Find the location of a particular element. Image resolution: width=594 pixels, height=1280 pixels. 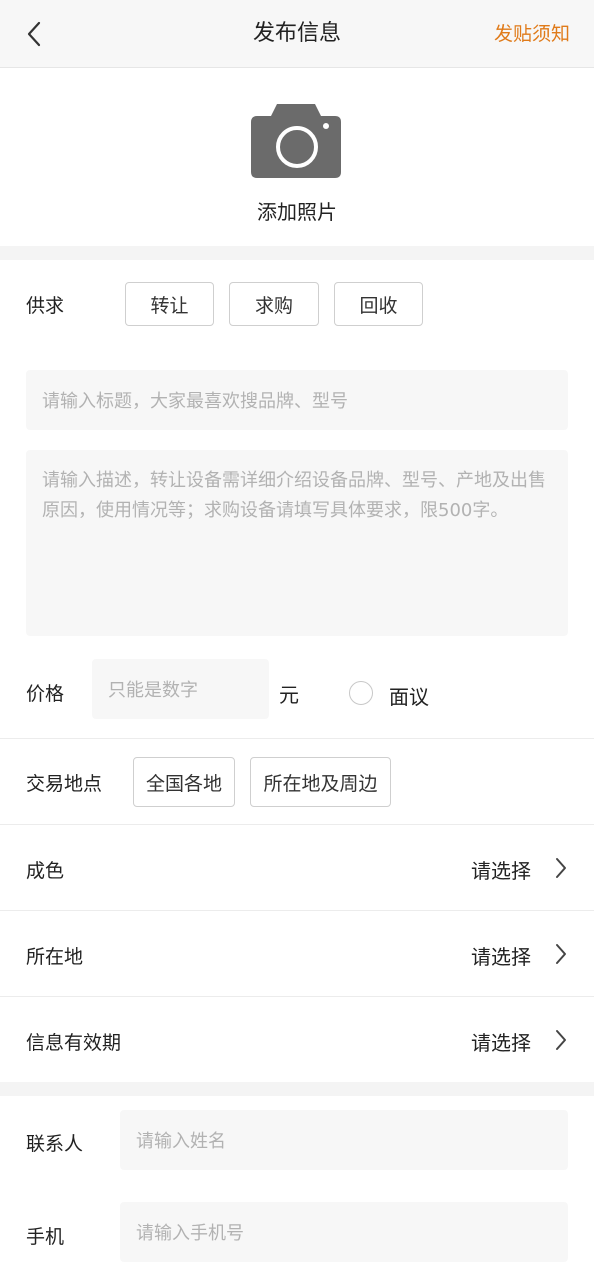

option-transfer-button: 转让 is located at coordinates (169, 304).